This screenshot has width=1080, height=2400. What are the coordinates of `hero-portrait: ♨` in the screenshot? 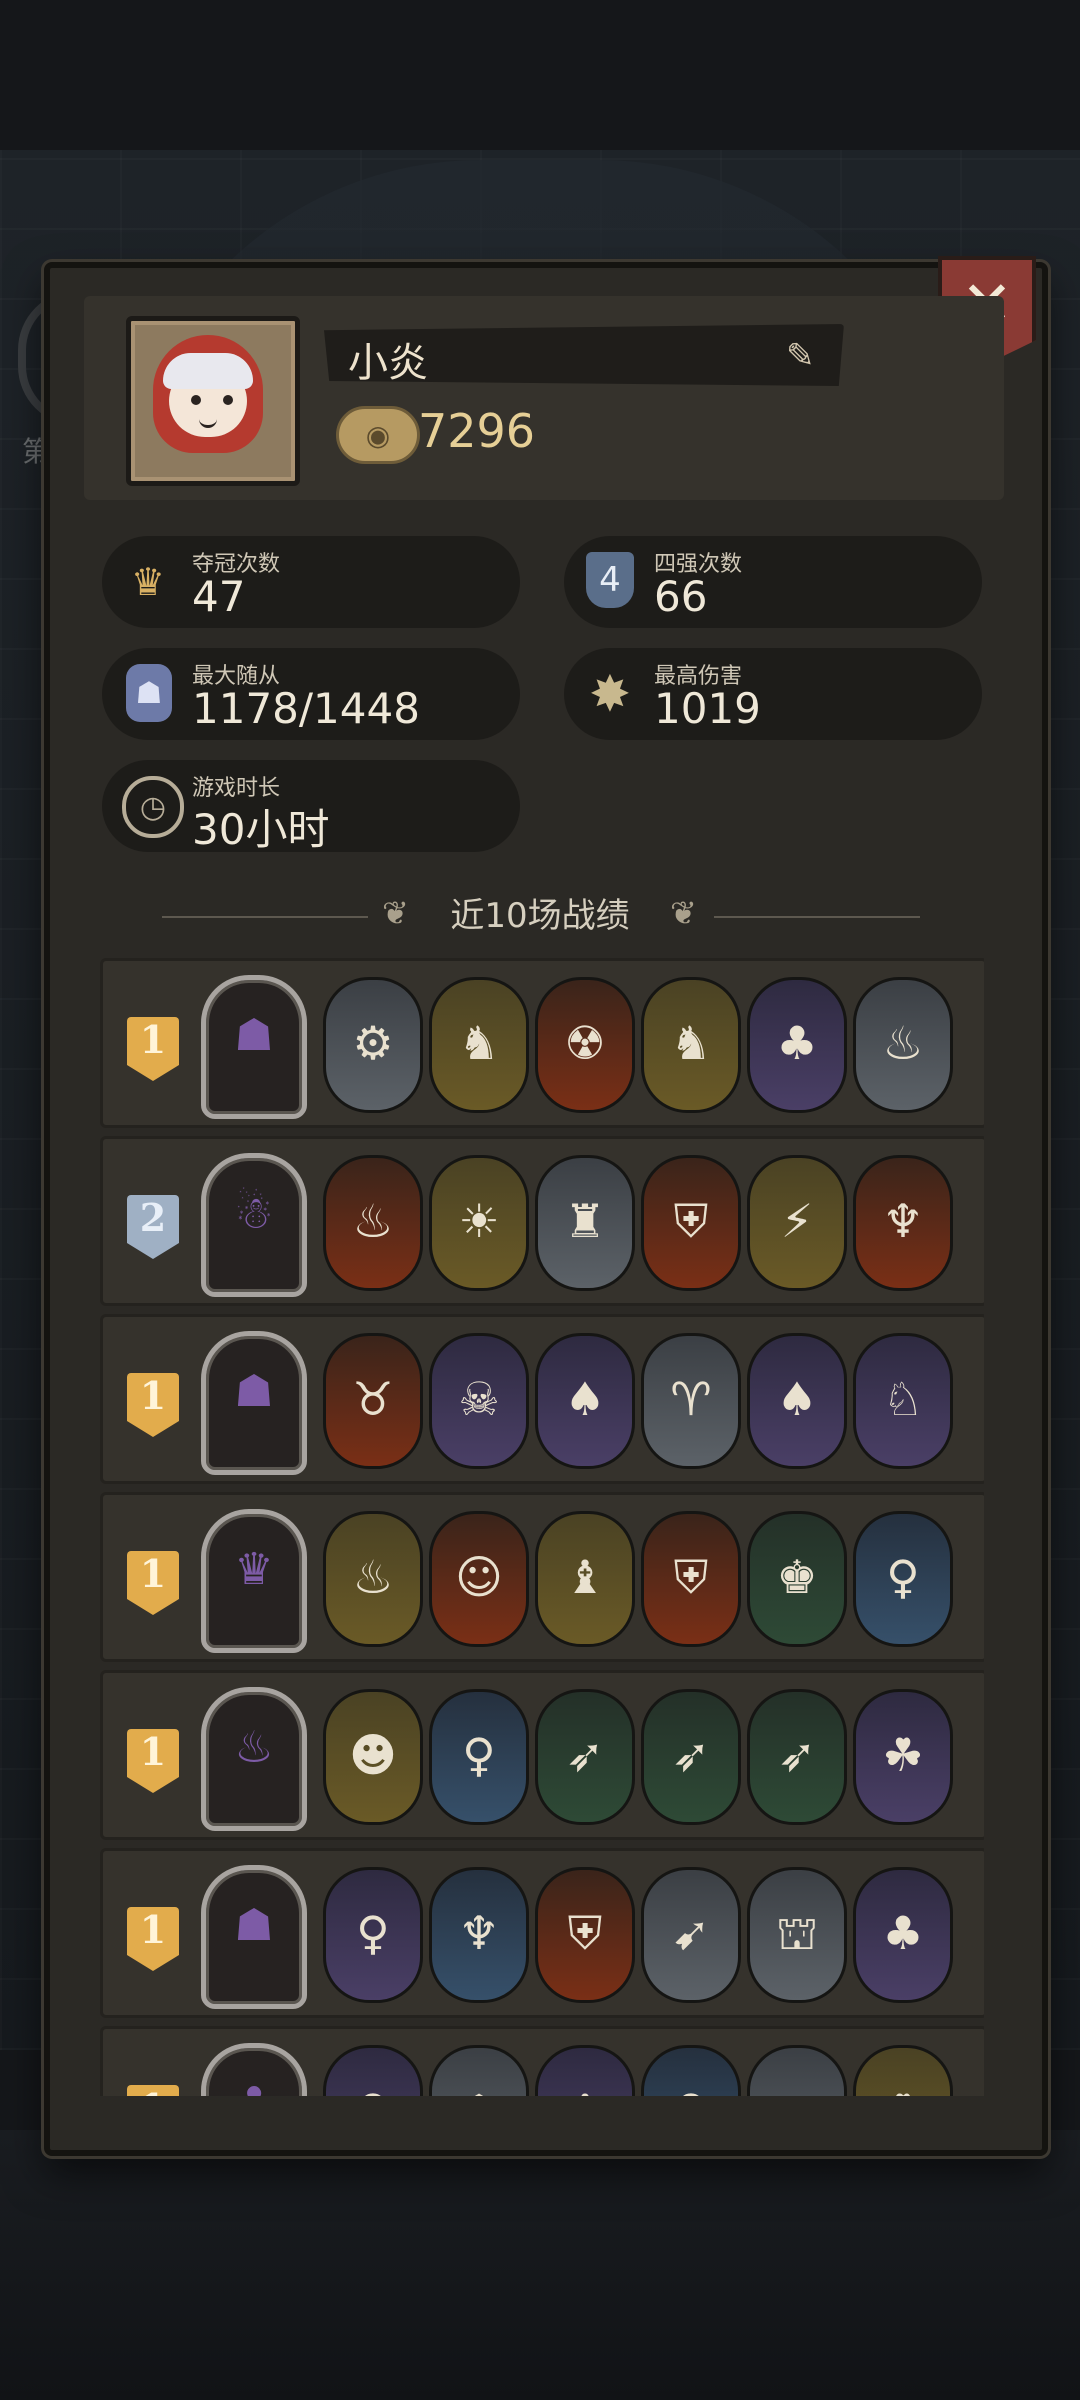 It's located at (254, 1759).